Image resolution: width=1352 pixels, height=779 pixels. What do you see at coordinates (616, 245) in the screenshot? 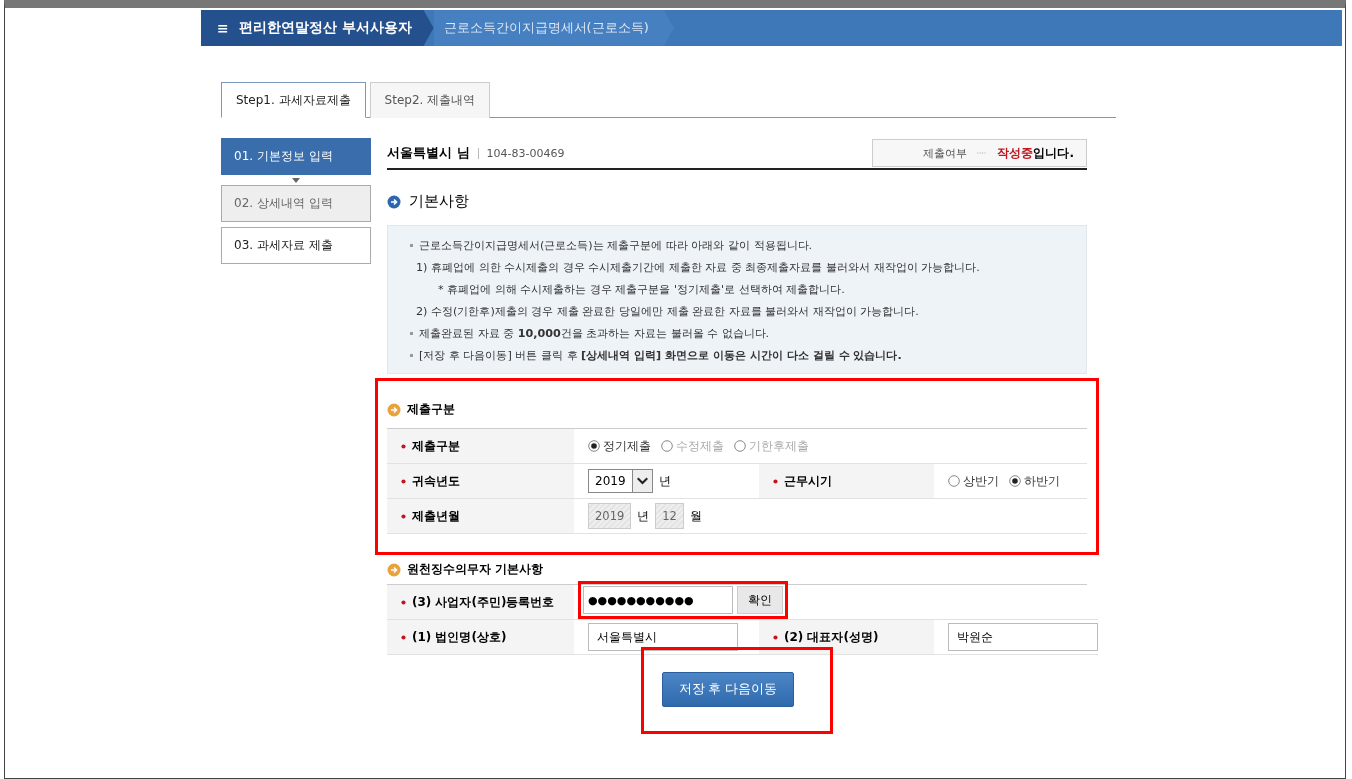
I see `note-text: 근로소득간이지급명세서(근로소득)는 제출구분에 따라 아래와 같이 적용됩니다.` at bounding box center [616, 245].